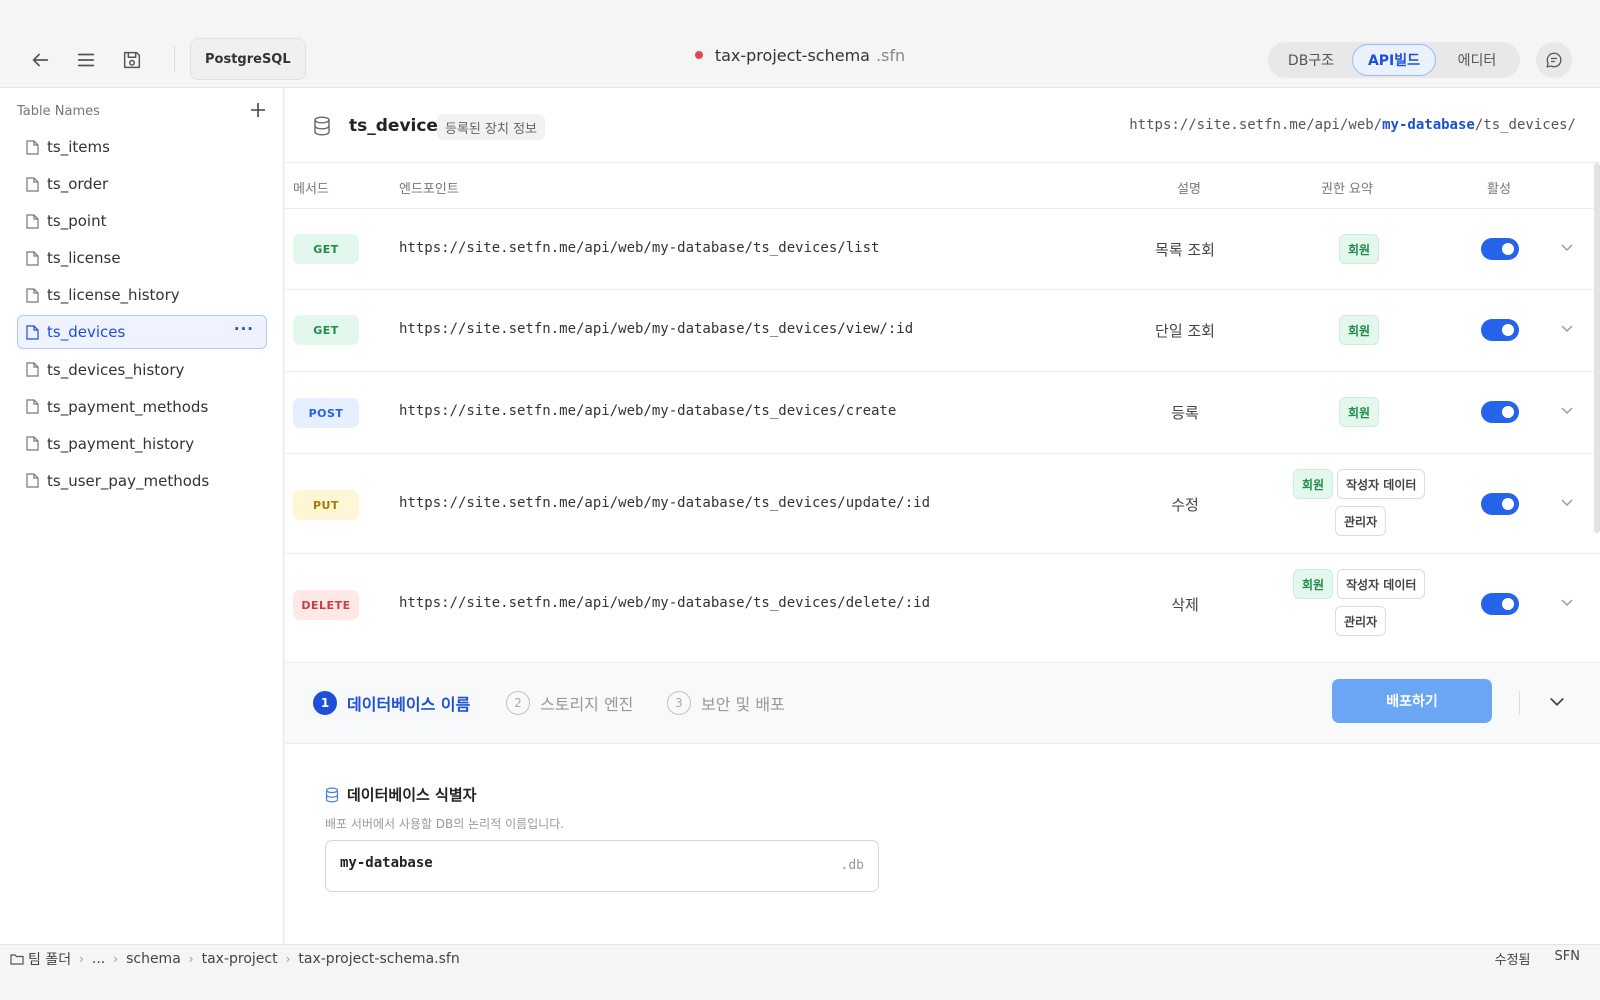 Image resolution: width=1600 pixels, height=1000 pixels. What do you see at coordinates (1477, 60) in the screenshot?
I see `tab-editor: 에디터` at bounding box center [1477, 60].